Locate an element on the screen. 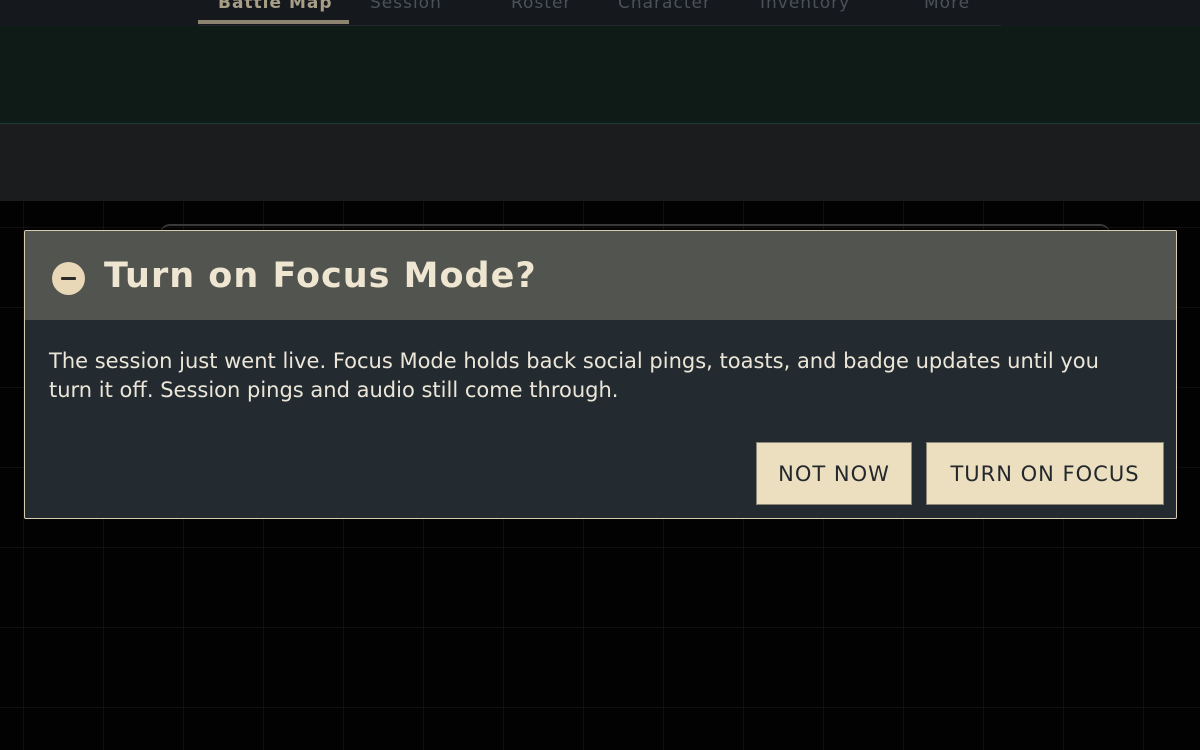 The width and height of the screenshot is (1200, 750). active-tab-indicator is located at coordinates (273, 22).